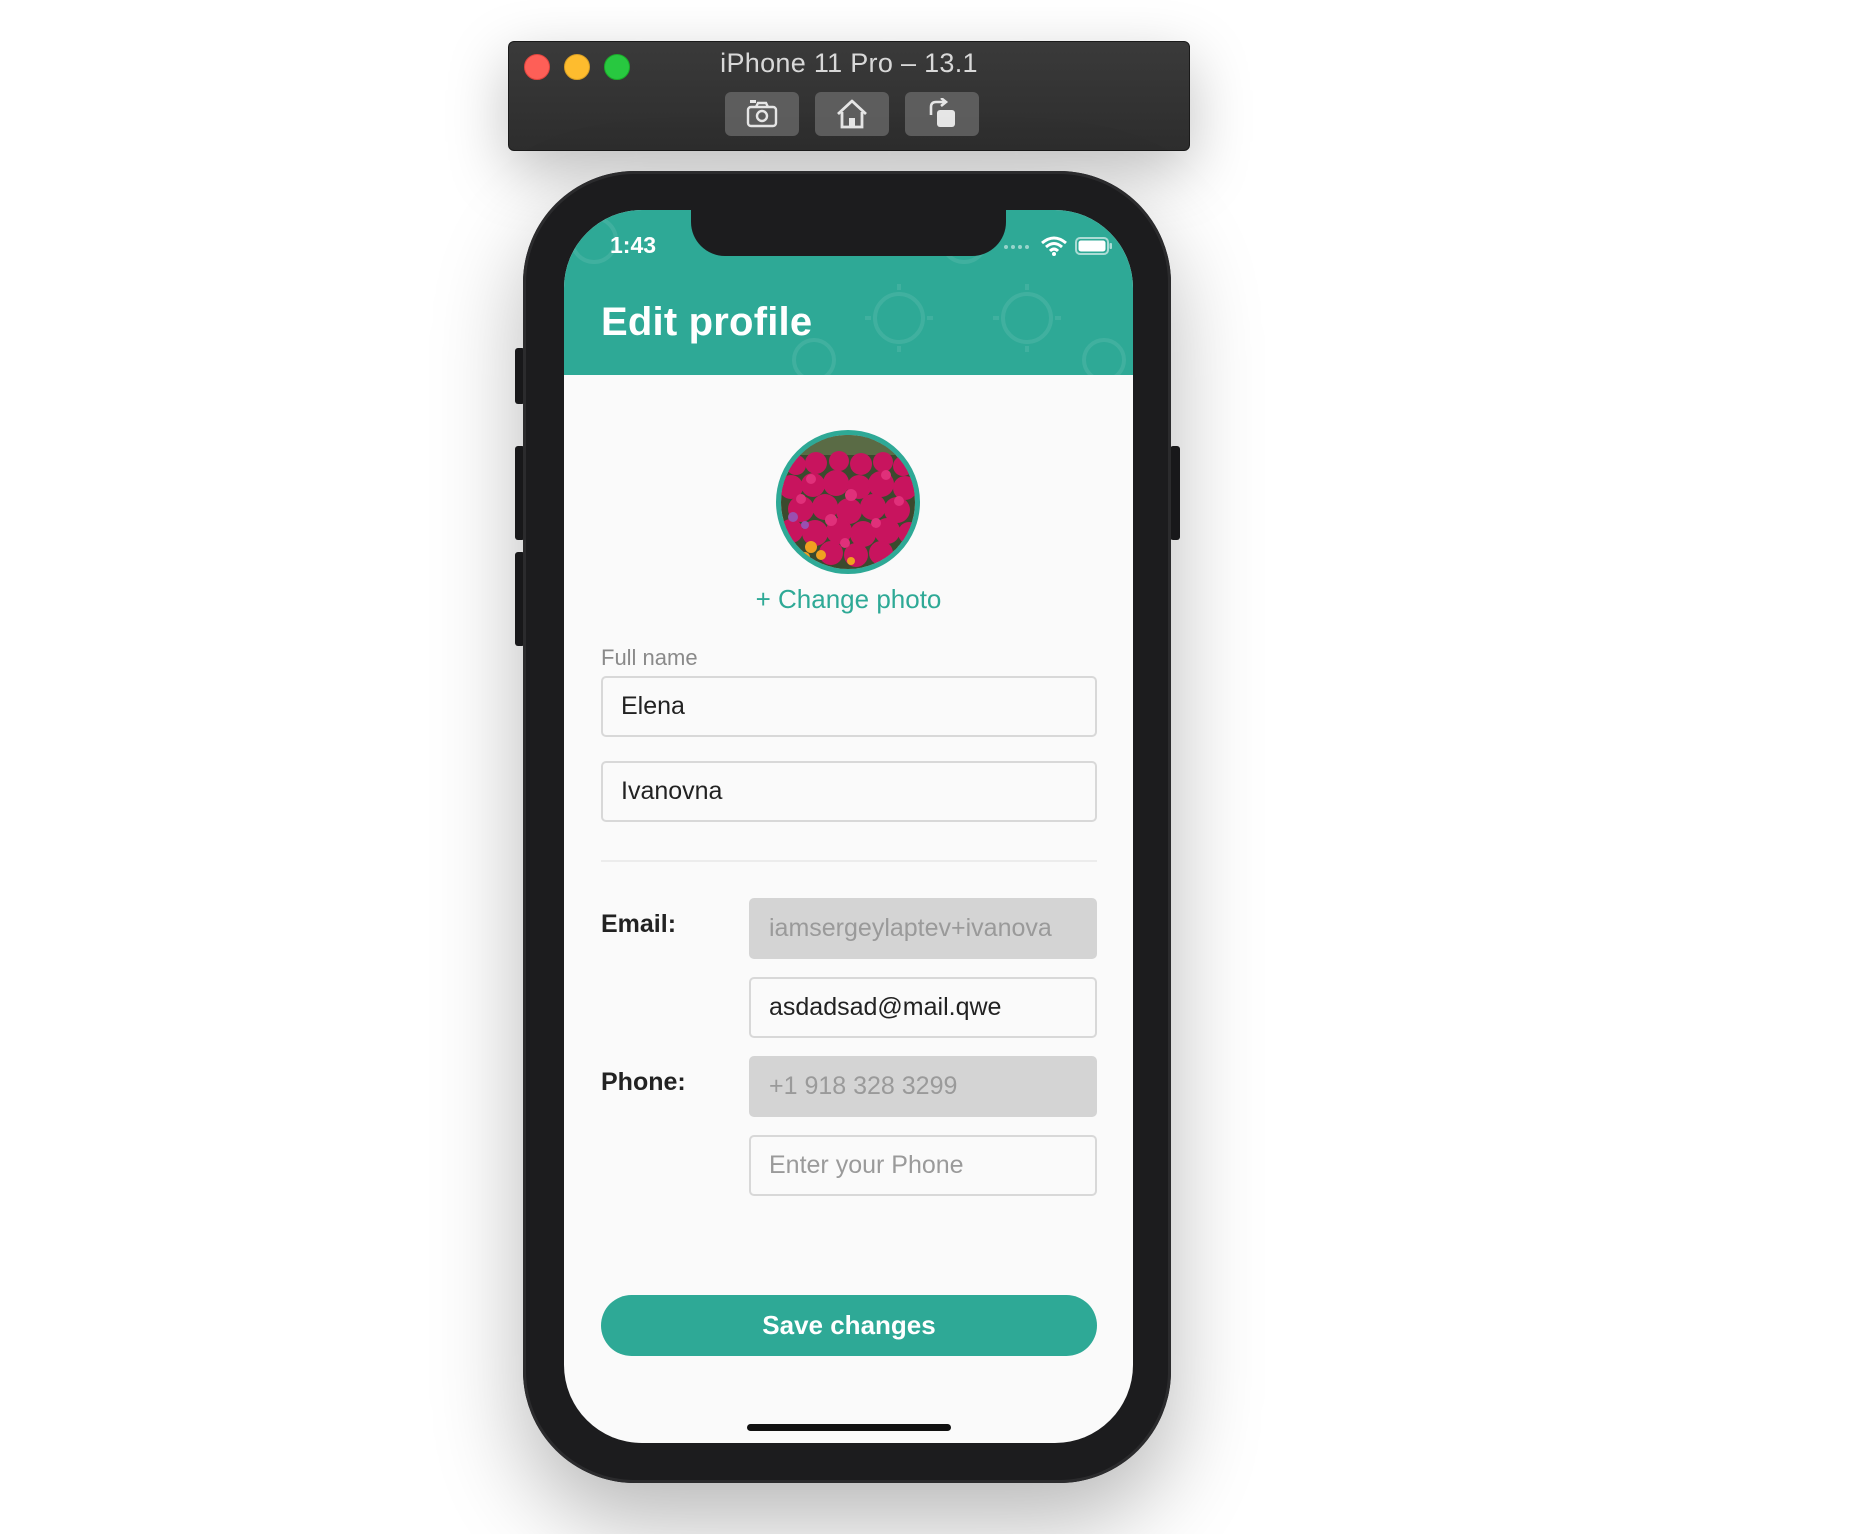 This screenshot has width=1852, height=1534. I want to click on full-name-label: Full name, so click(649, 657).